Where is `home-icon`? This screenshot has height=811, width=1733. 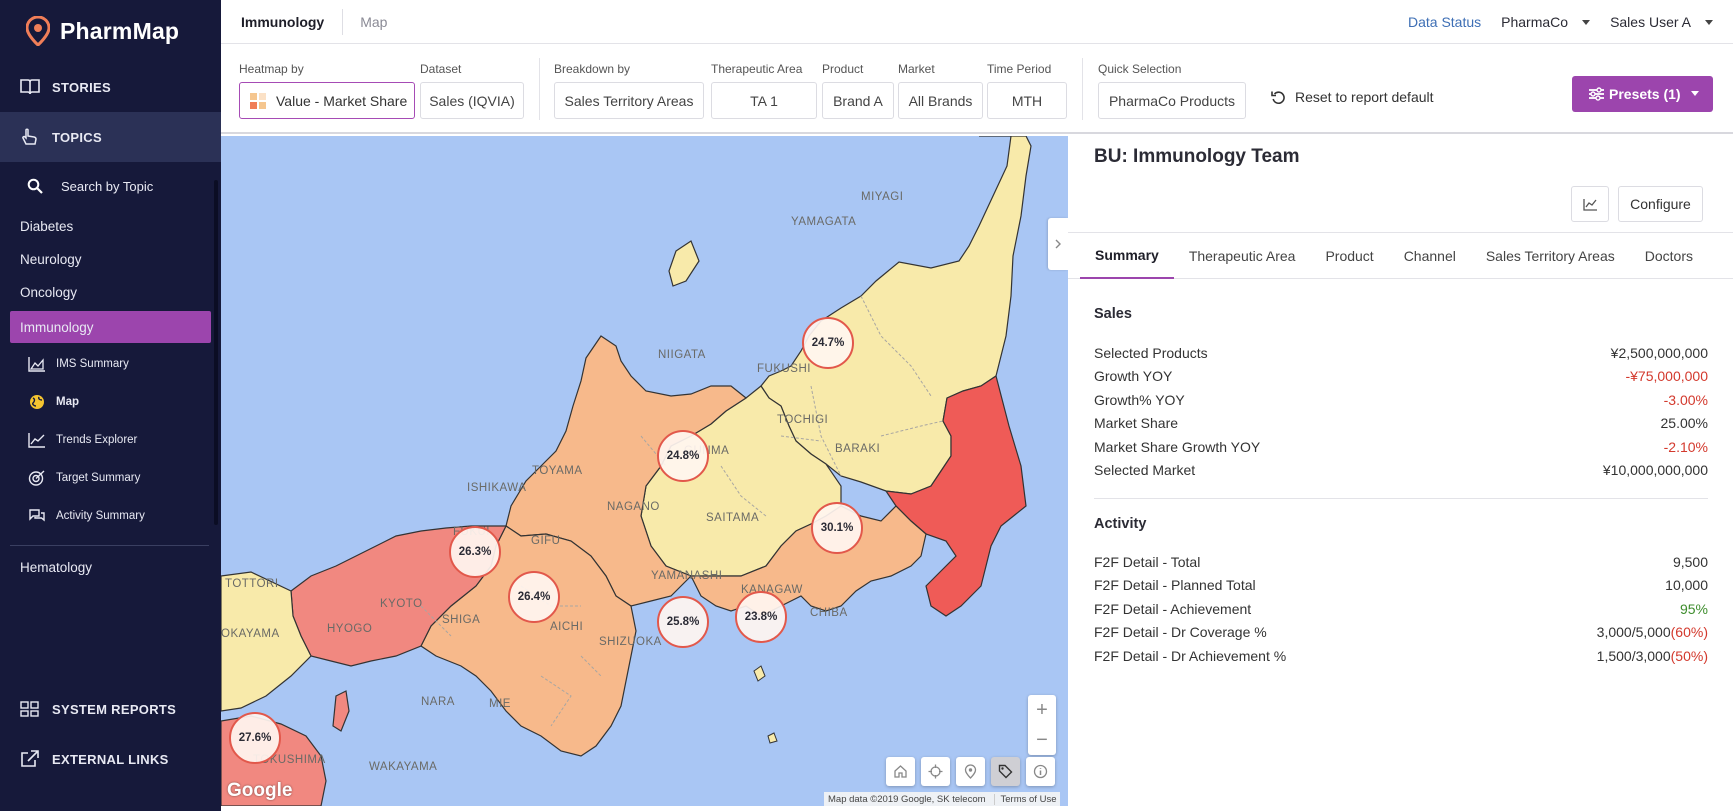 home-icon is located at coordinates (900, 771).